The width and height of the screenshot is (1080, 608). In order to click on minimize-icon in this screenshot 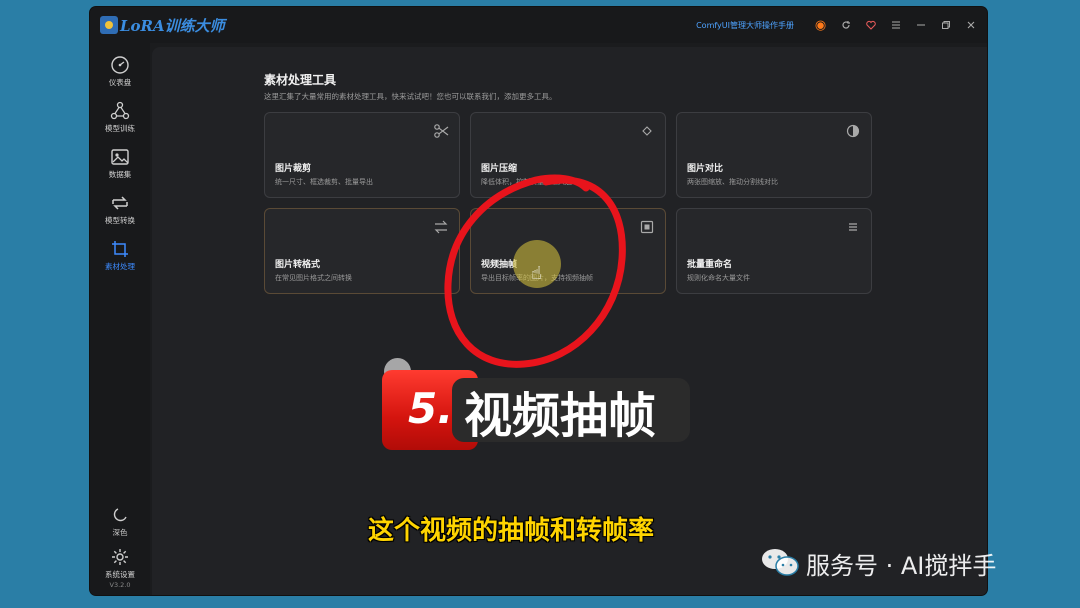, I will do `click(920, 25)`.